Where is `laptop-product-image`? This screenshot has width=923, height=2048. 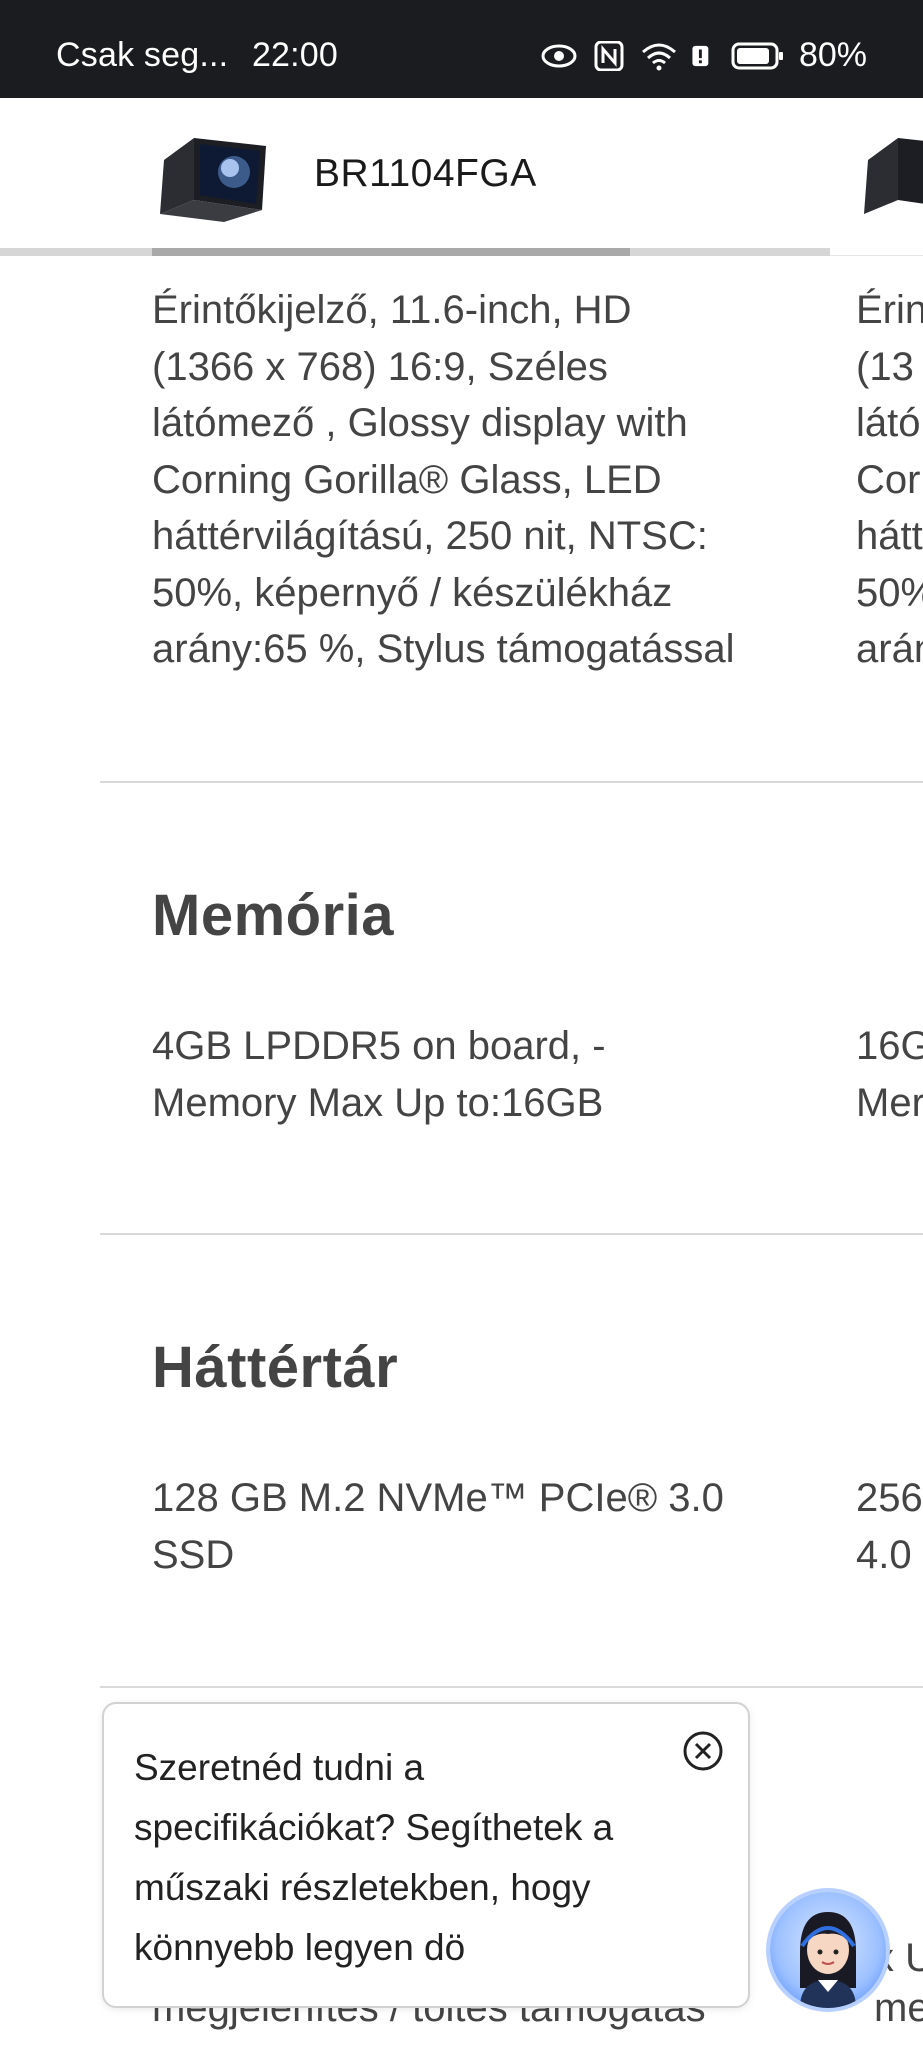 laptop-product-image is located at coordinates (211, 176).